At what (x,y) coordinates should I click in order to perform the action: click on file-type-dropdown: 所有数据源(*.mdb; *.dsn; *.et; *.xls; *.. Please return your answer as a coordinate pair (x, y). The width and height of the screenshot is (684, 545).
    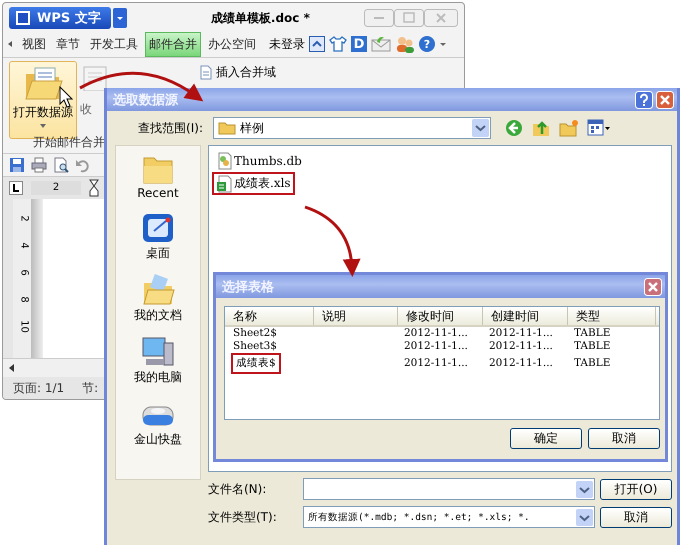
    Looking at the image, I should click on (449, 517).